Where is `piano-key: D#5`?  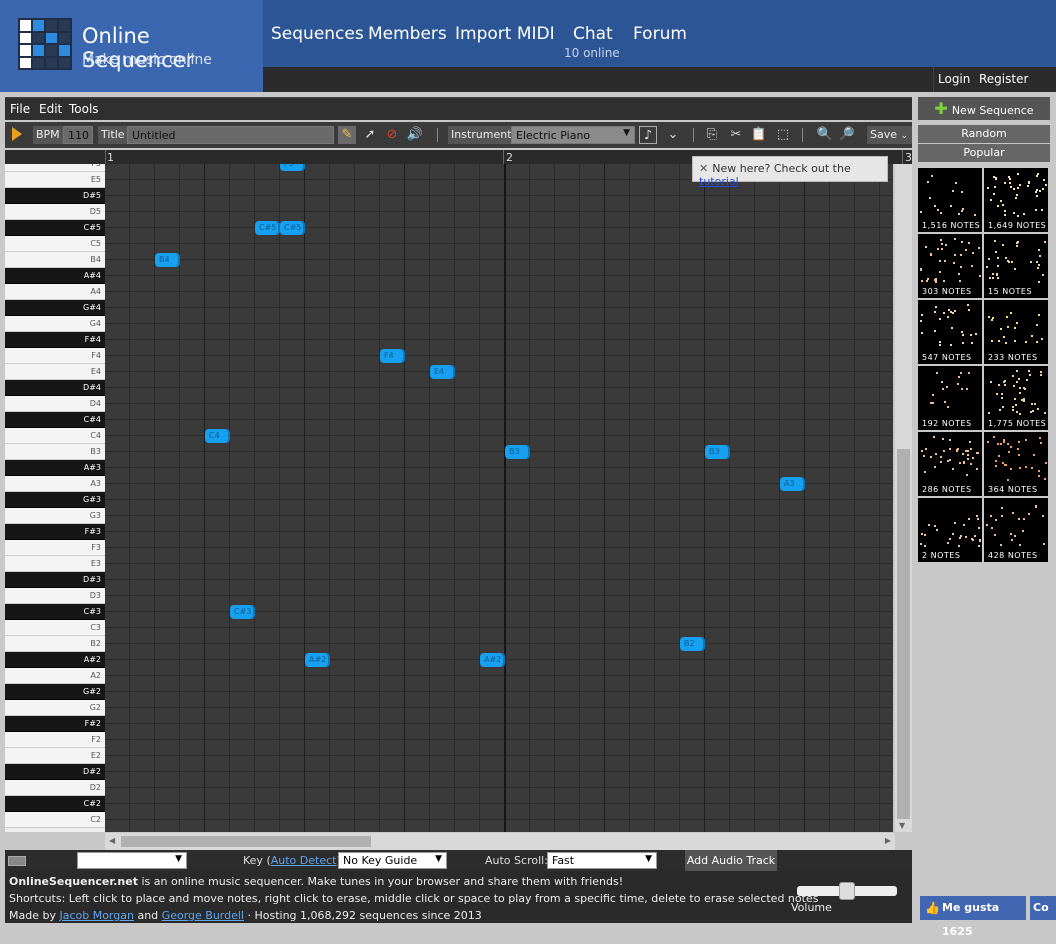
piano-key: D#5 is located at coordinates (55, 196).